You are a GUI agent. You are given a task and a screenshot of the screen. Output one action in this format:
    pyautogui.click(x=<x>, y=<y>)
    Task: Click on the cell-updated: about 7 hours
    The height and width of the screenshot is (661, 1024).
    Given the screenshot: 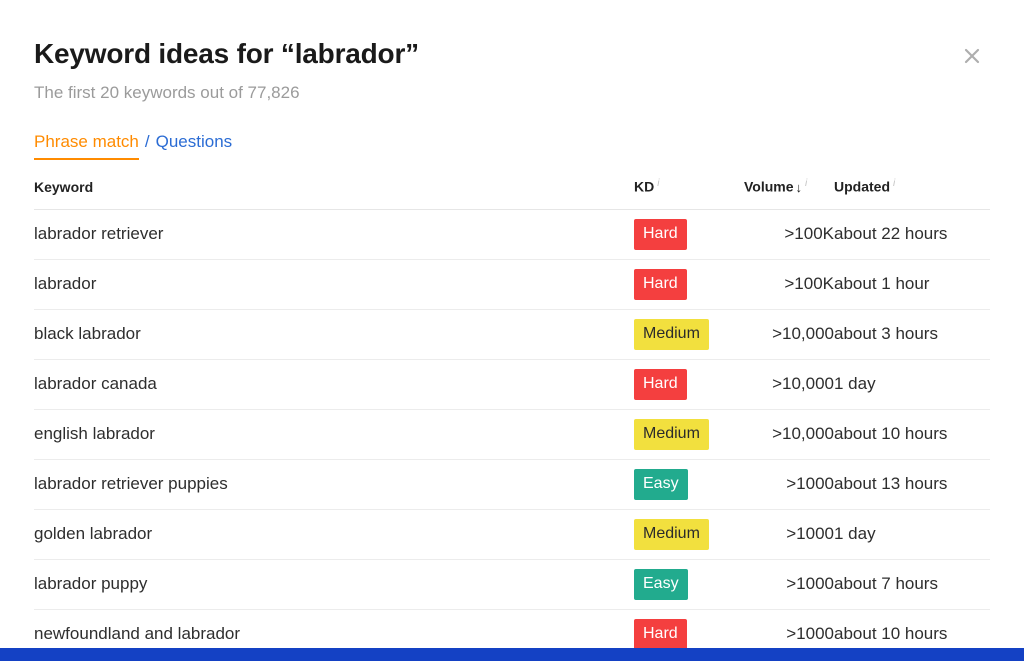 What is the action you would take?
    pyautogui.click(x=912, y=584)
    